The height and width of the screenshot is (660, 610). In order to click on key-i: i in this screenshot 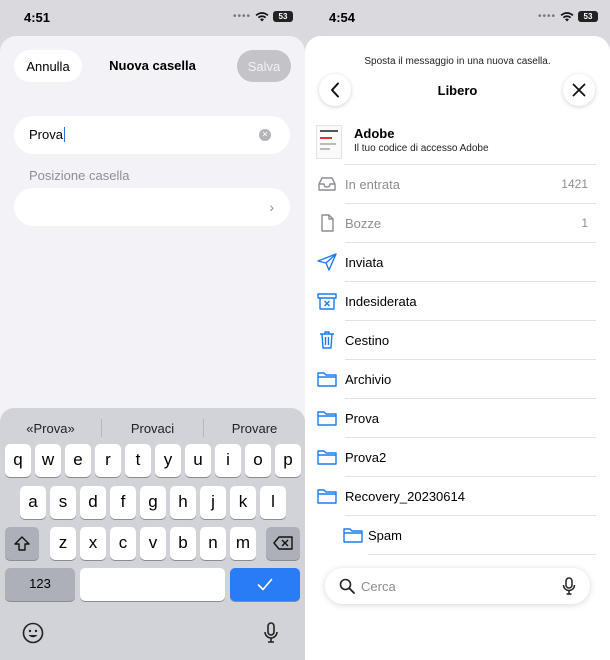, I will do `click(228, 460)`.